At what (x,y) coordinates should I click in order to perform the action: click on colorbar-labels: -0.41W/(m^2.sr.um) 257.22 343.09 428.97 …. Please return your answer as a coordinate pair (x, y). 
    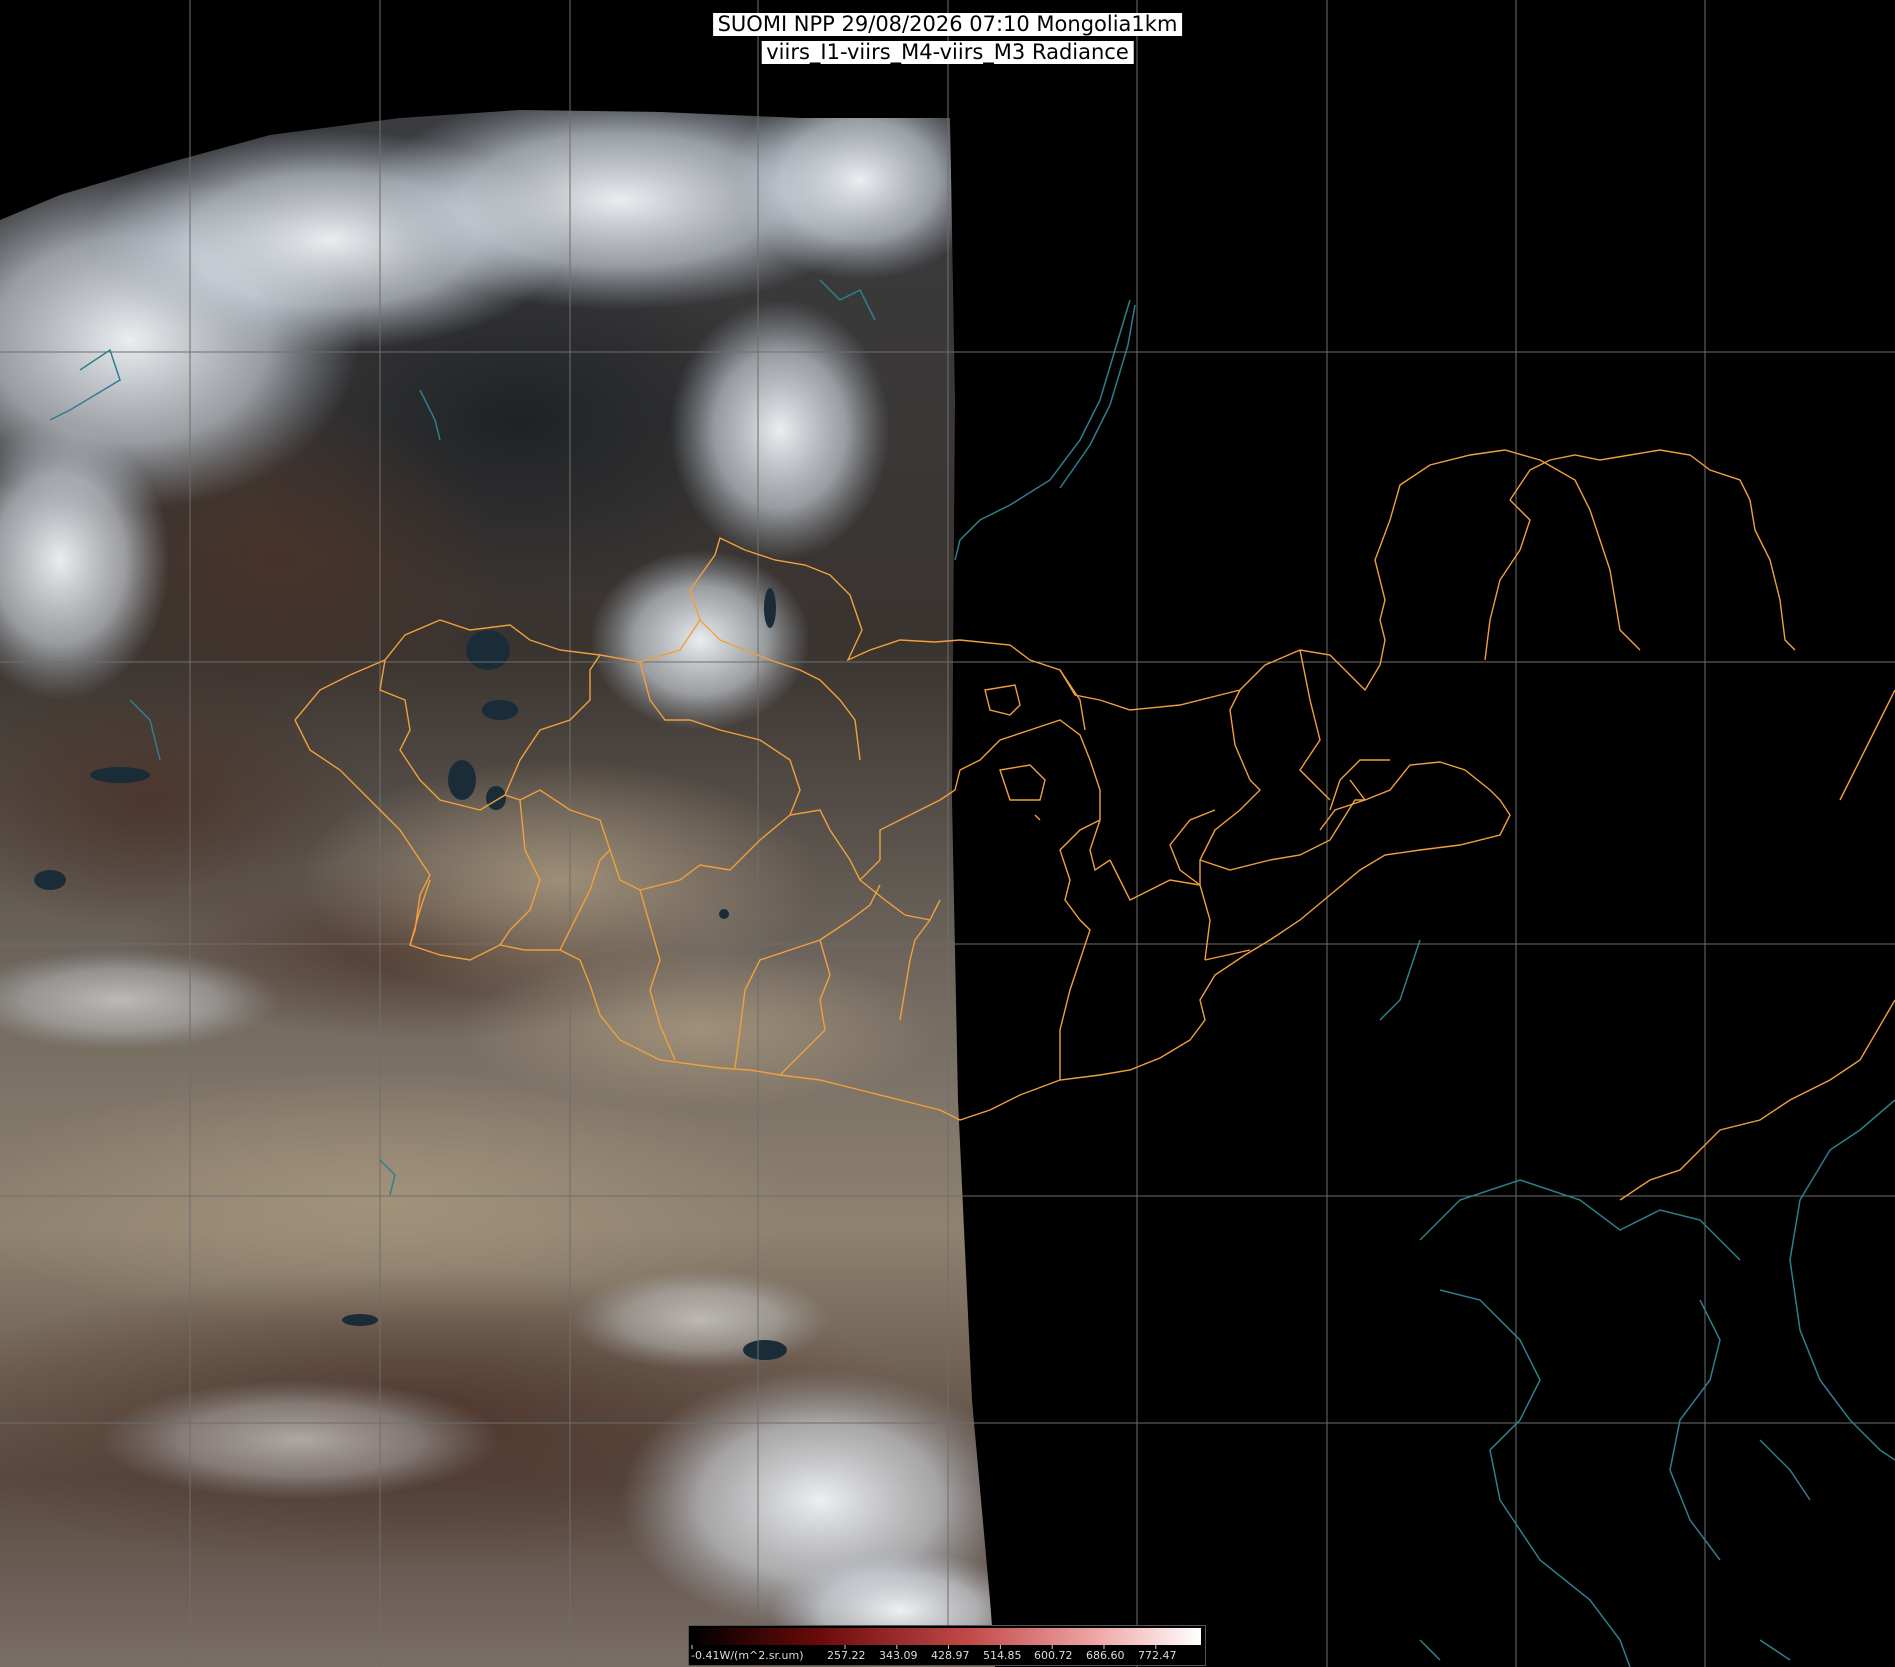
    Looking at the image, I should click on (946, 1656).